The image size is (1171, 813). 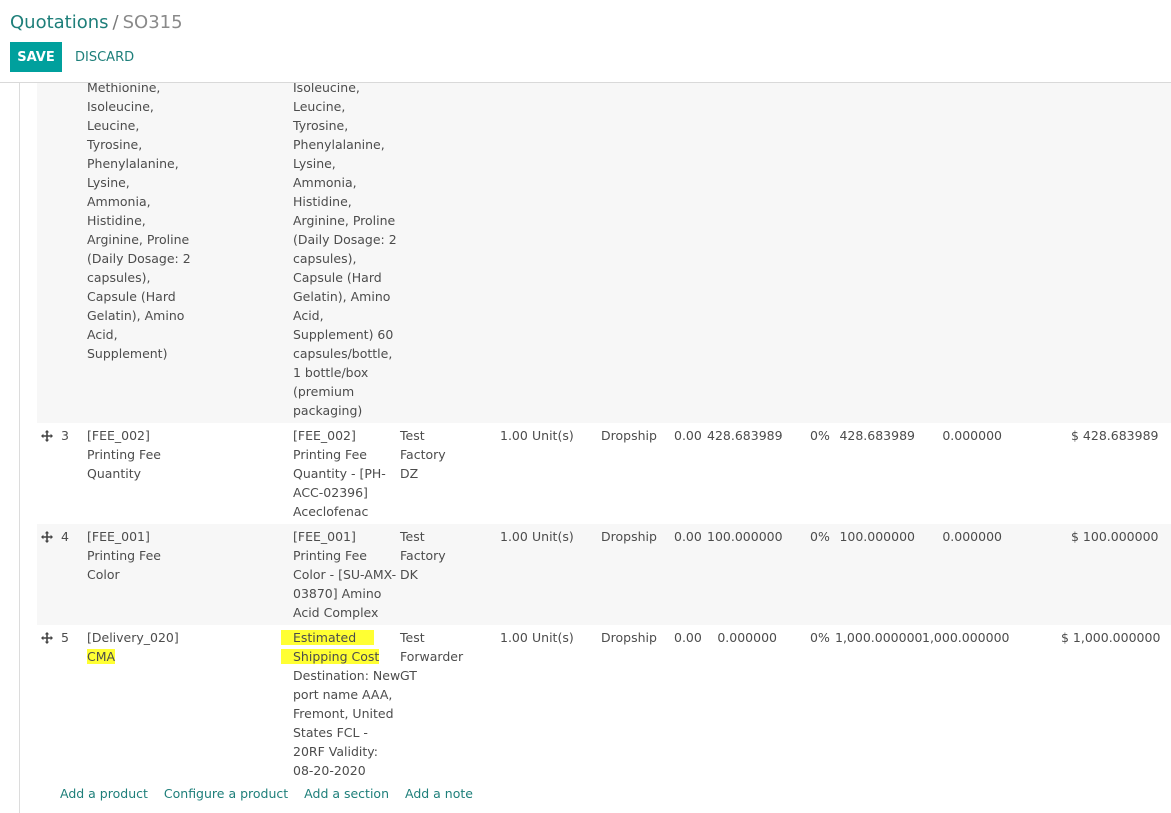 What do you see at coordinates (226, 793) in the screenshot?
I see `configure-product-link: Configure a product` at bounding box center [226, 793].